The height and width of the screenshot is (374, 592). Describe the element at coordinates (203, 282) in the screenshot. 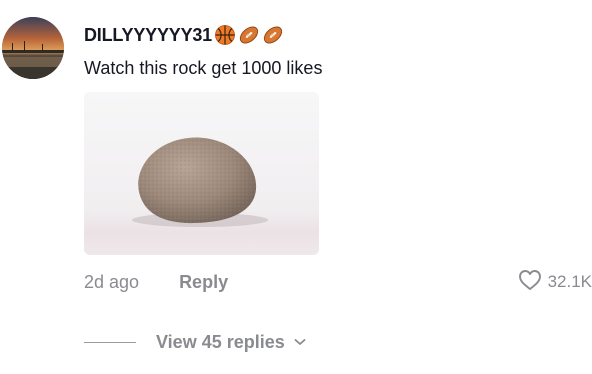

I see `reply-button: Reply` at that location.